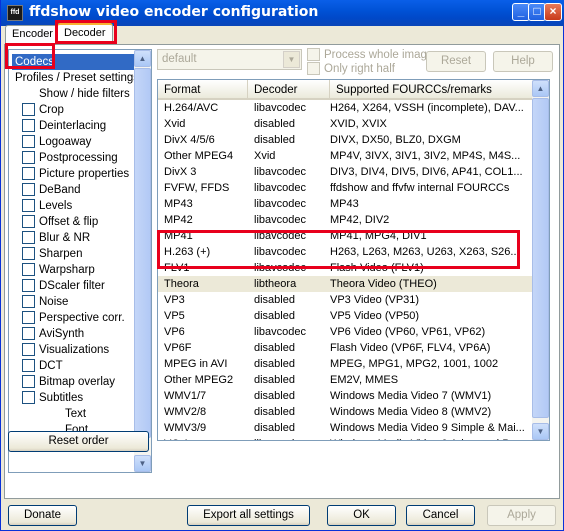 The width and height of the screenshot is (564, 531). I want to click on sidebar-item-warpsharp: Warpsharp, so click(58, 270).